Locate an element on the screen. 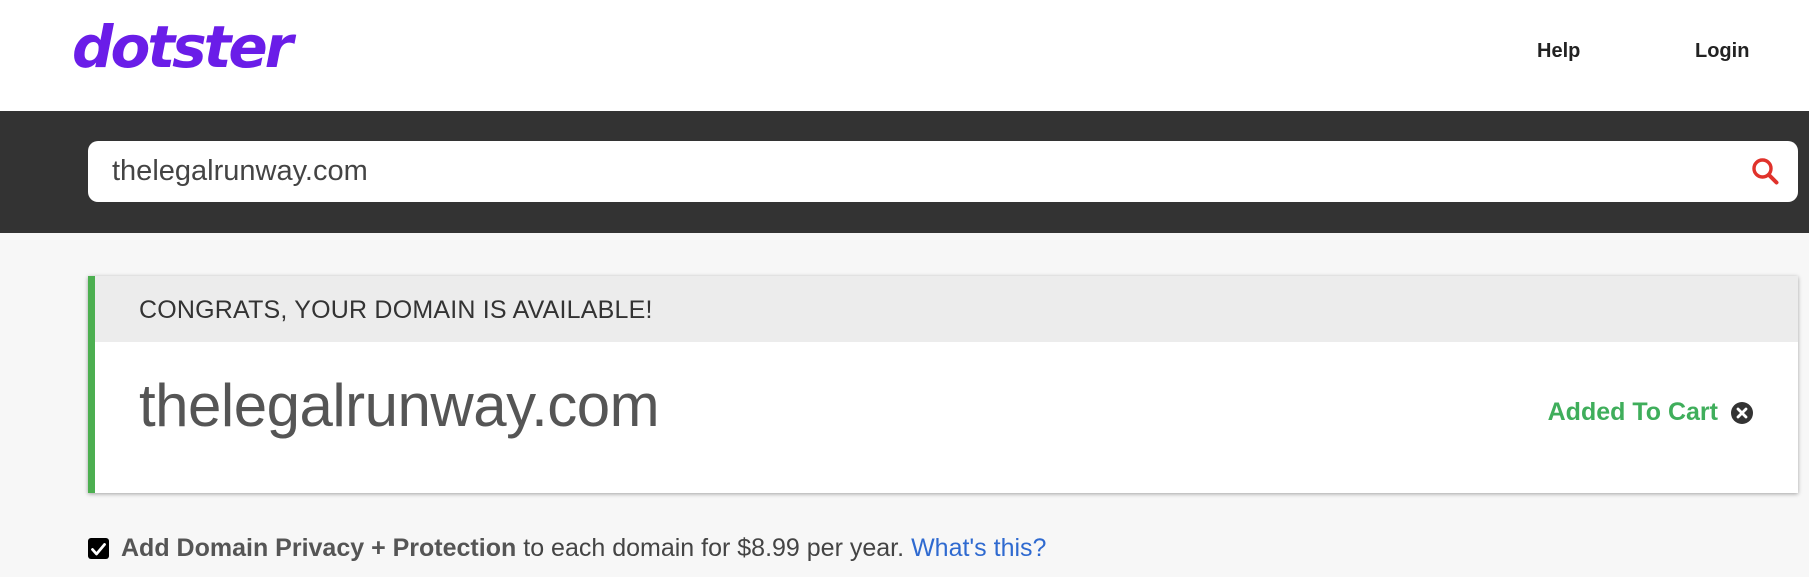  privacy-checkbox is located at coordinates (98, 548).